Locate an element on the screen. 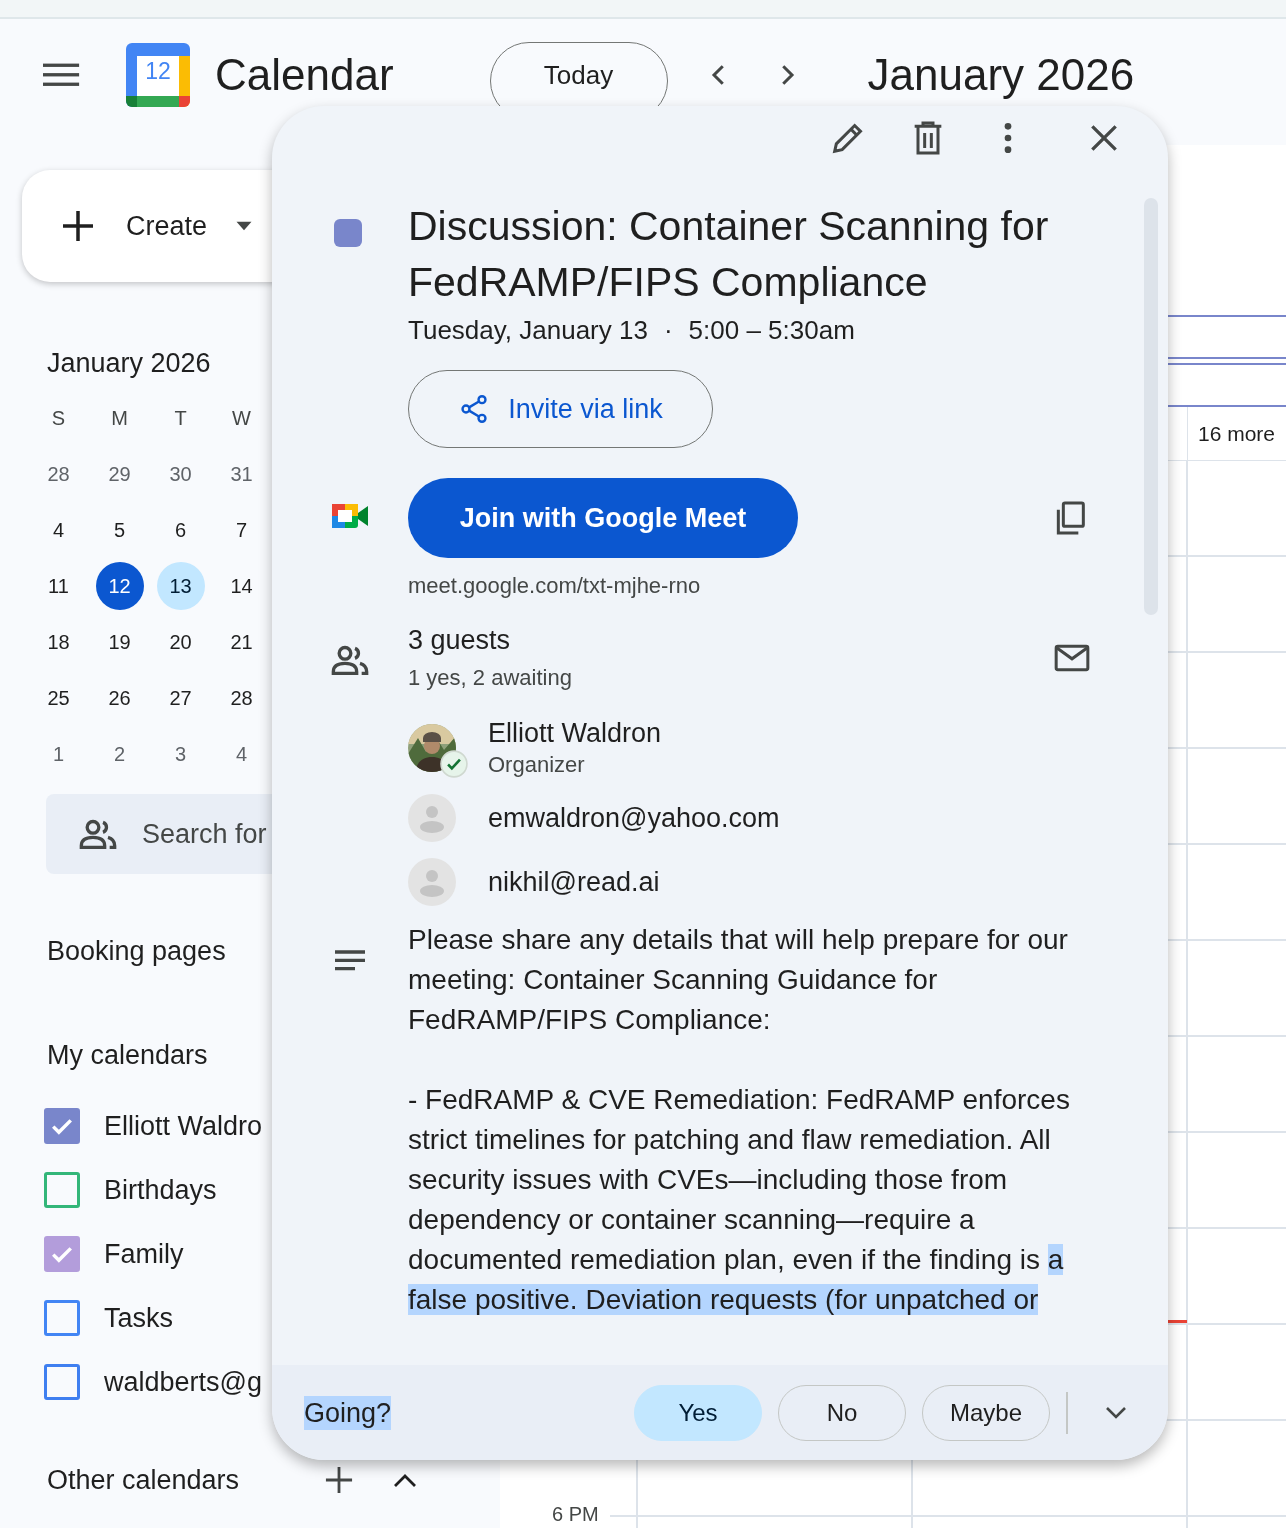 The height and width of the screenshot is (1528, 1286). calendar-day: 14 is located at coordinates (241, 586).